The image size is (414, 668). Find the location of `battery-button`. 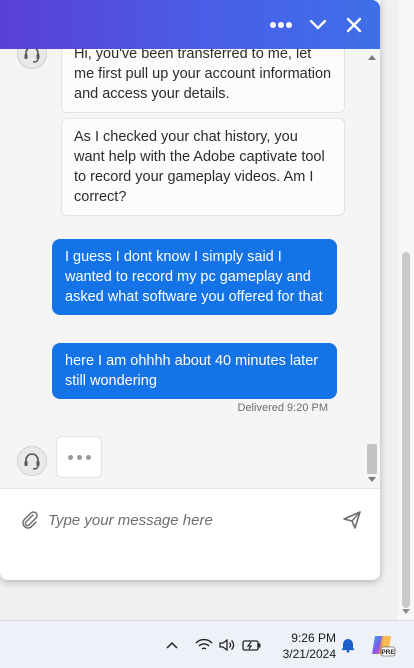

battery-button is located at coordinates (252, 645).